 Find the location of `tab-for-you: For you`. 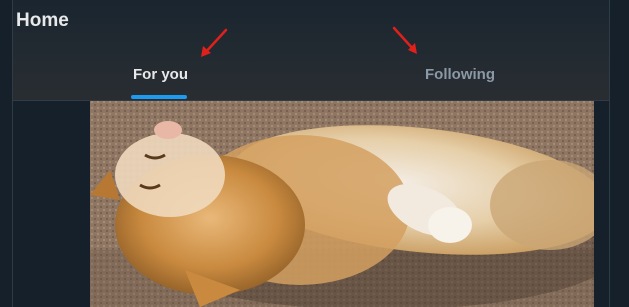

tab-for-you: For you is located at coordinates (160, 80).